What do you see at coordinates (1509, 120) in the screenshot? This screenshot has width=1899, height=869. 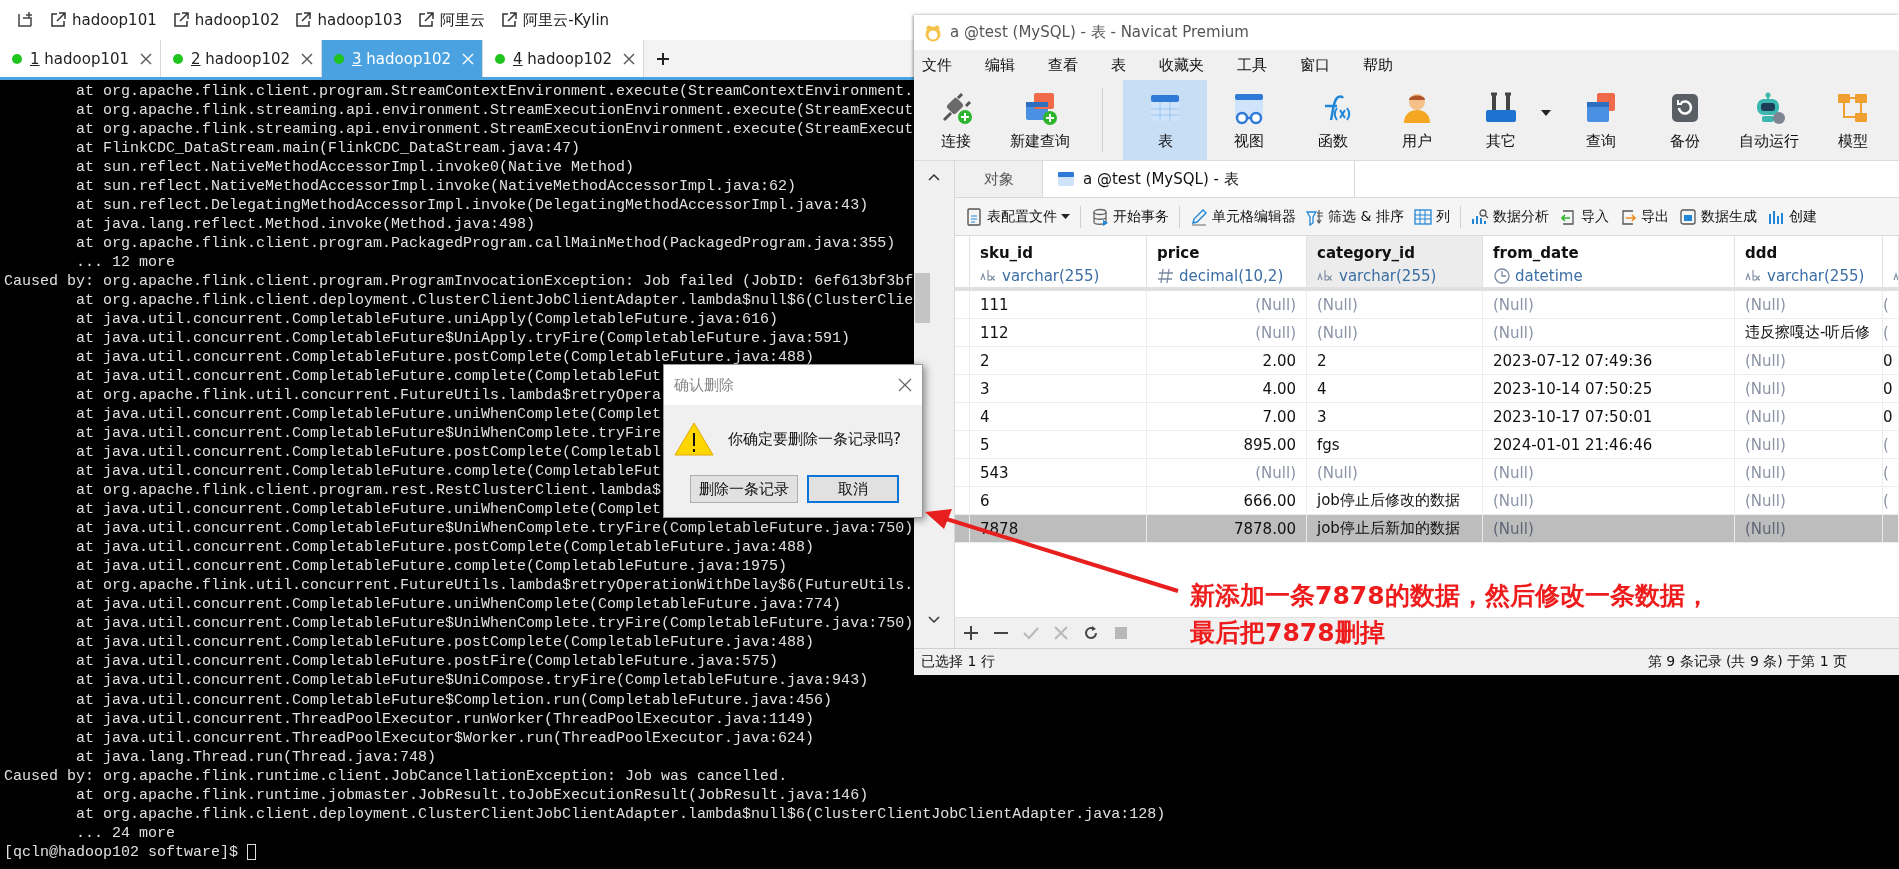 I see `toolbar-button: 其它` at bounding box center [1509, 120].